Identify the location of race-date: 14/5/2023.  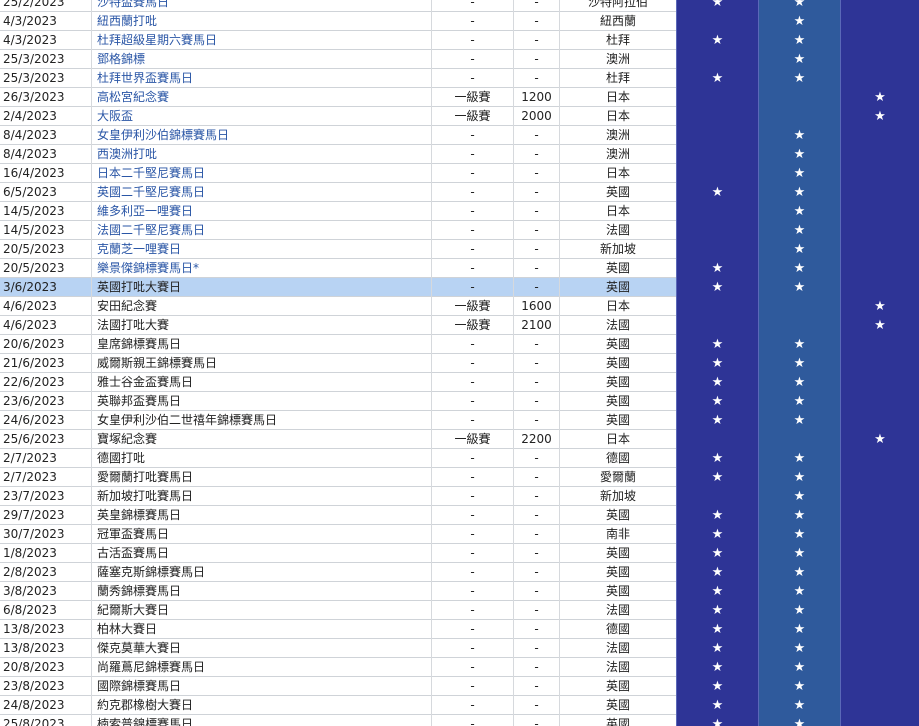
(34, 211).